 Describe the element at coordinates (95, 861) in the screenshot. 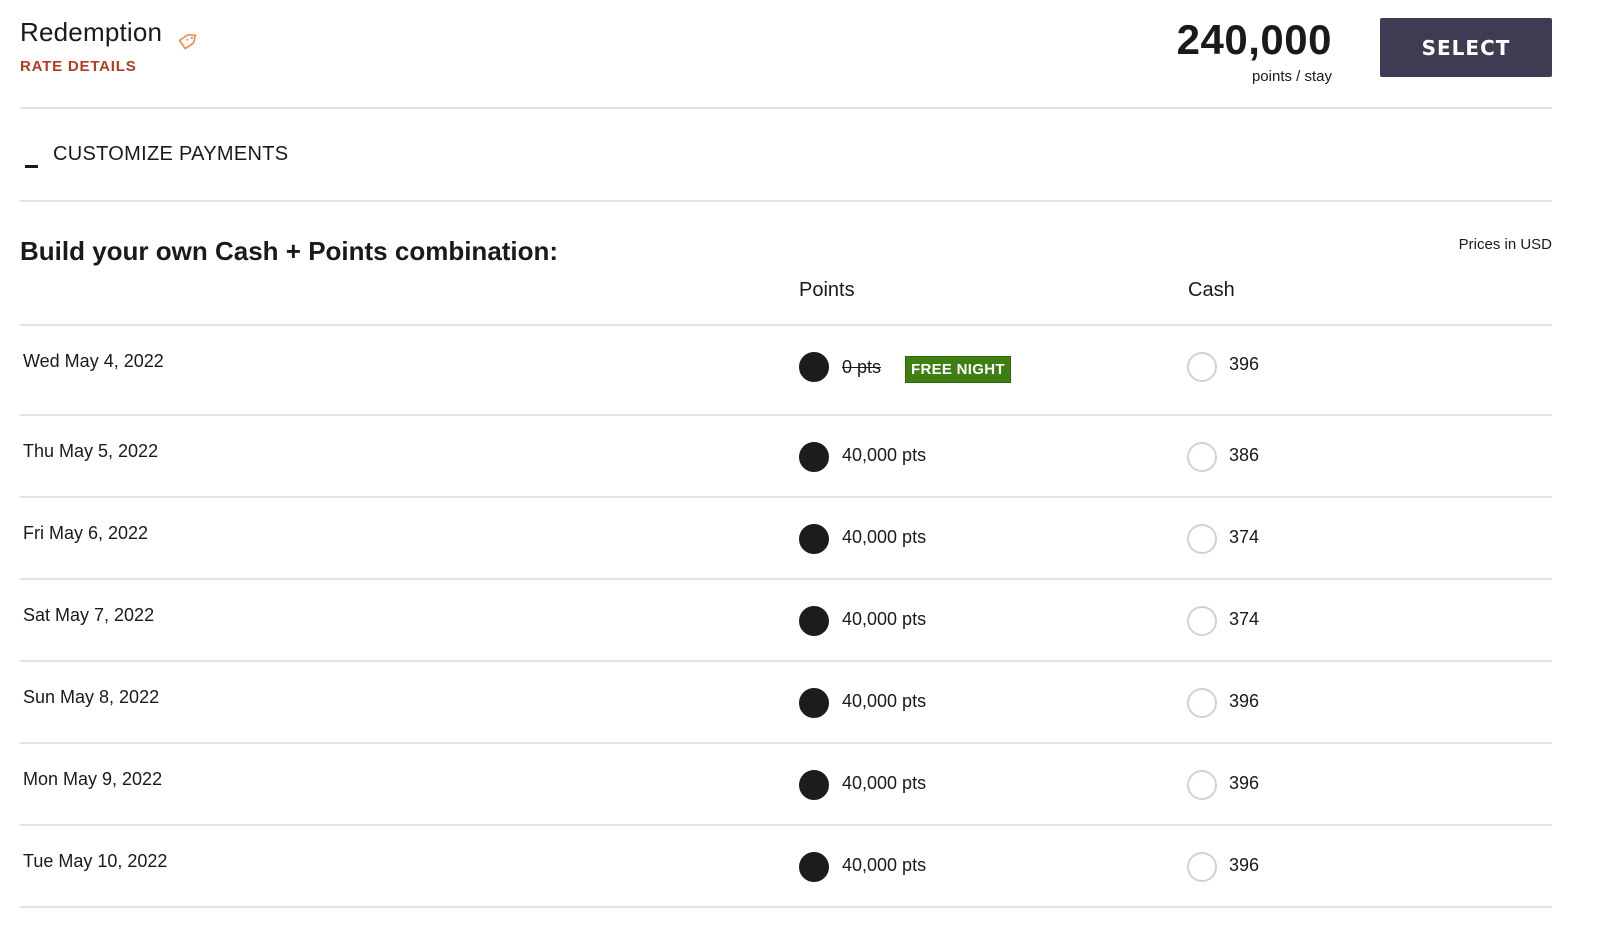

I see `night-date: Tue May 10, 2022` at that location.